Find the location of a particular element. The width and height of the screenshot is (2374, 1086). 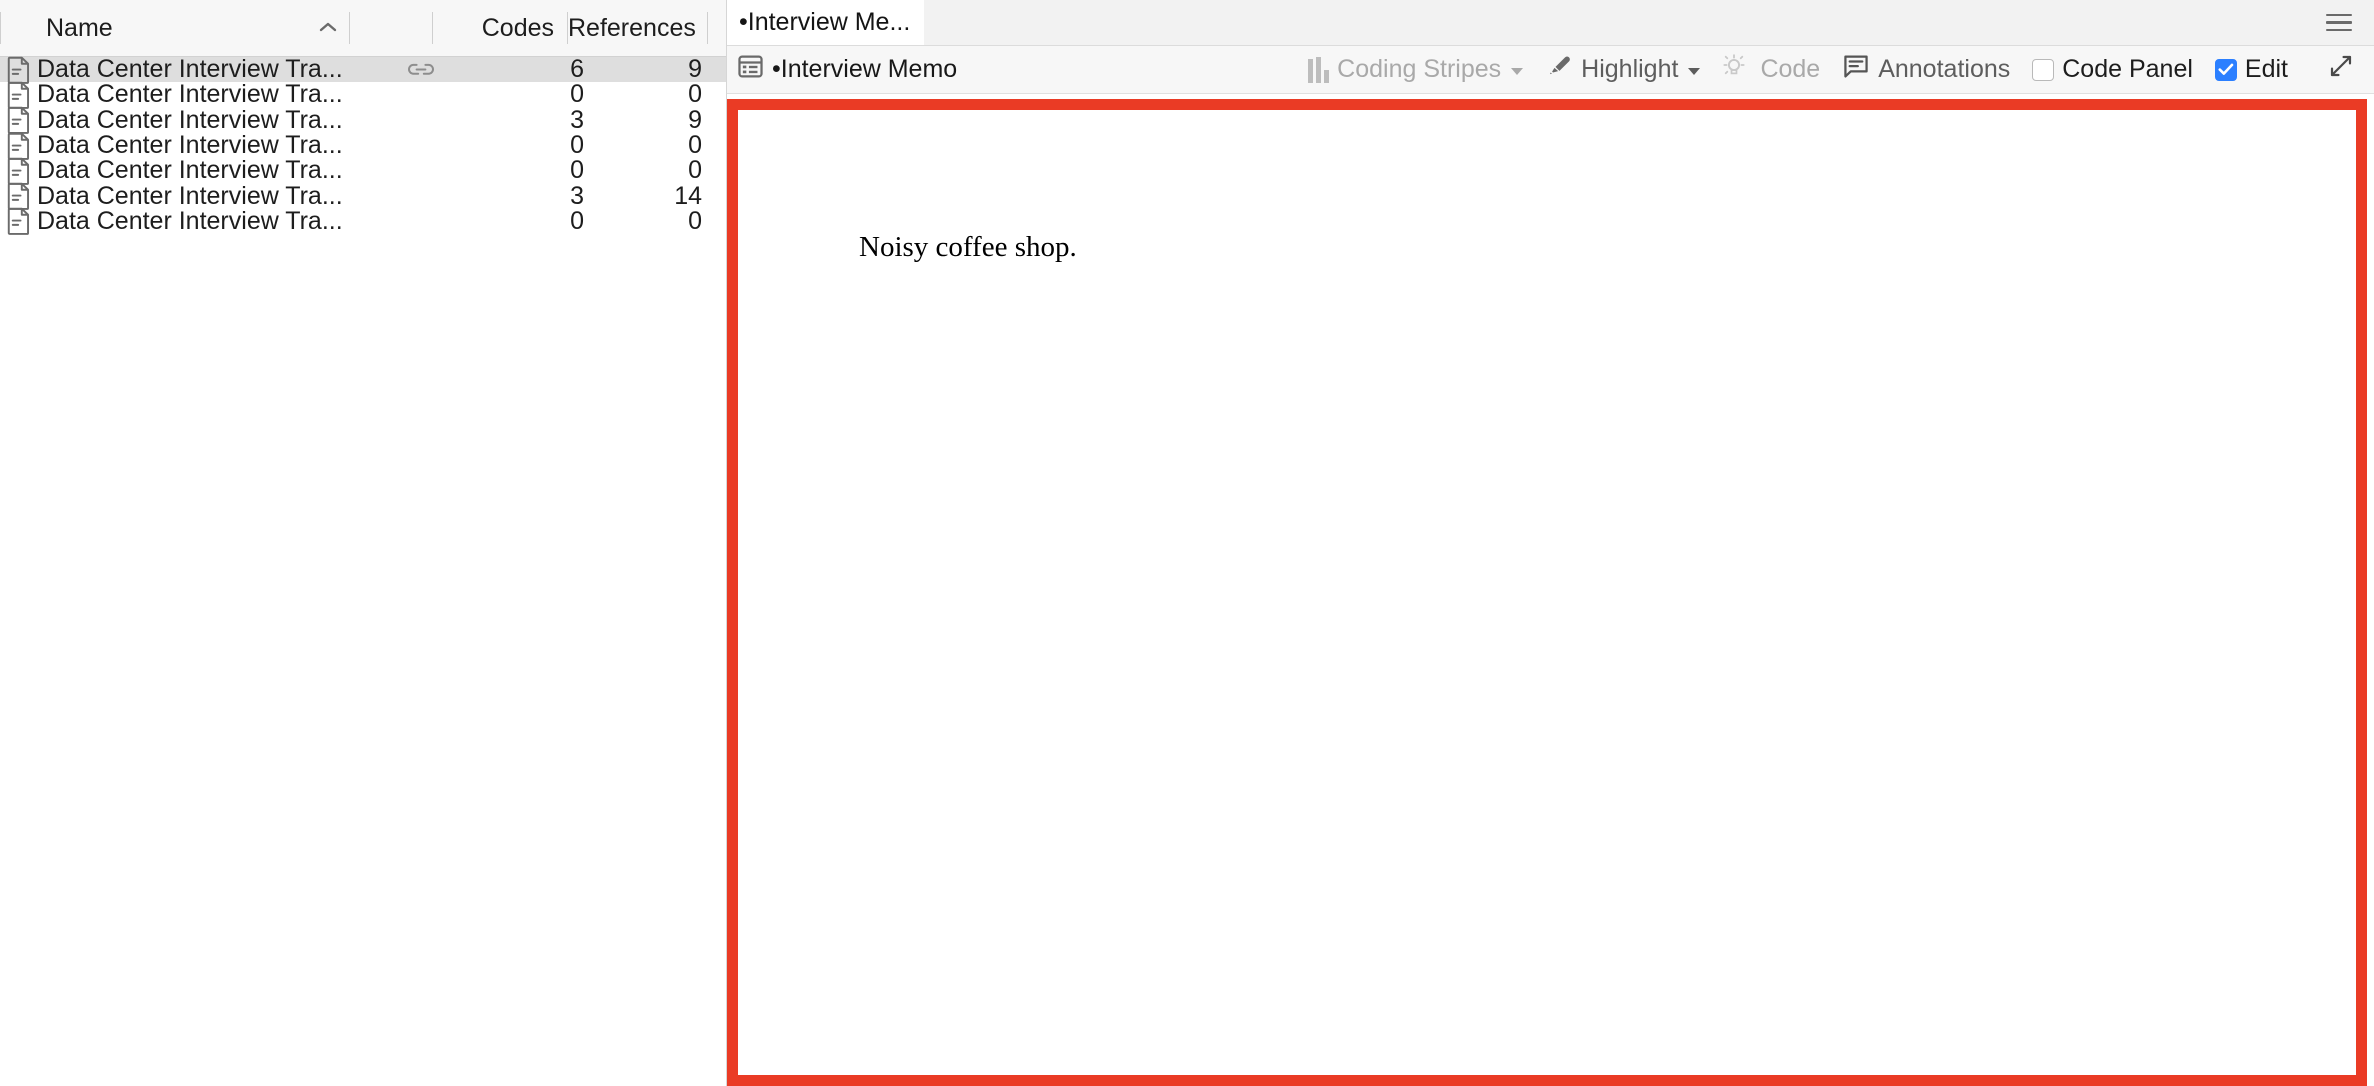

code-button: Code is located at coordinates (1771, 69).